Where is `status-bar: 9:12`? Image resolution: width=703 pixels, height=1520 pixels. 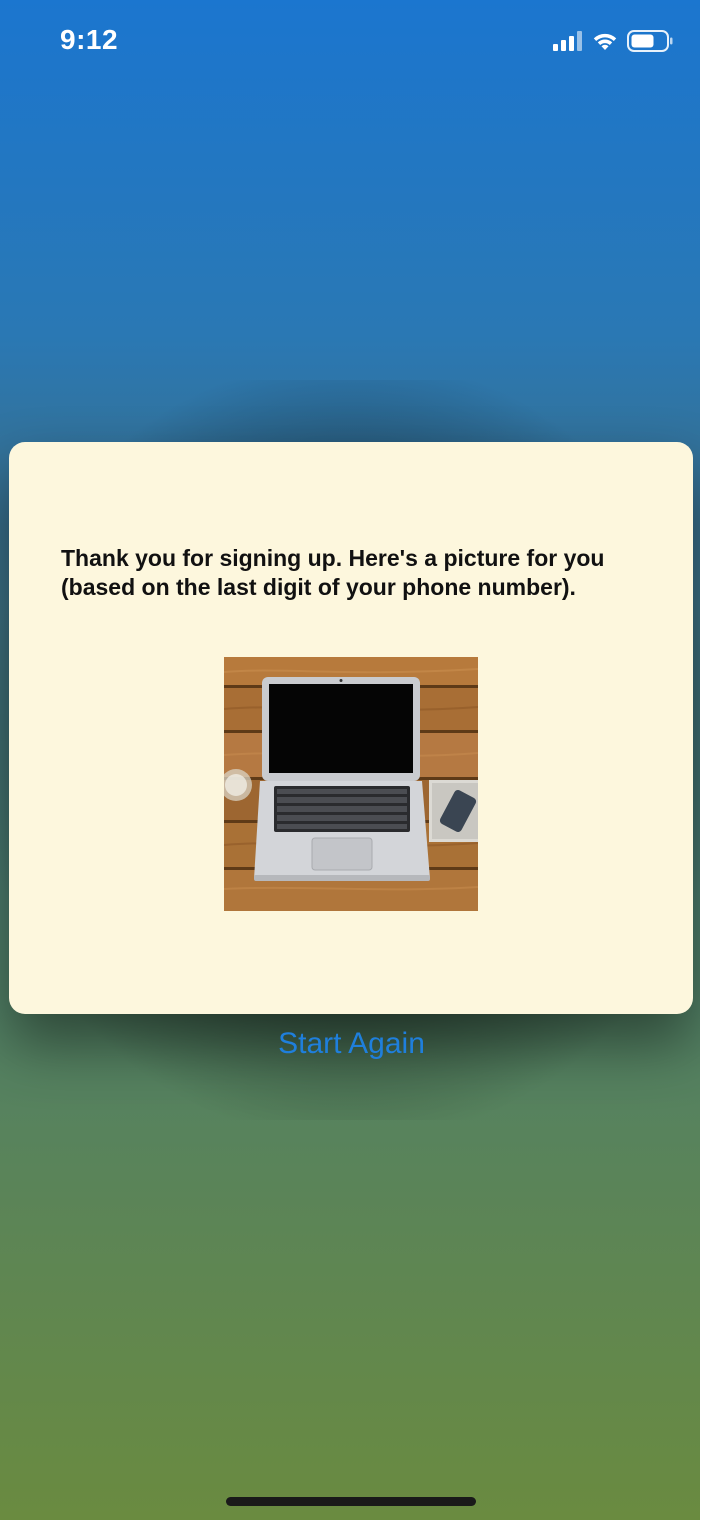
status-bar: 9:12 is located at coordinates (351, 45).